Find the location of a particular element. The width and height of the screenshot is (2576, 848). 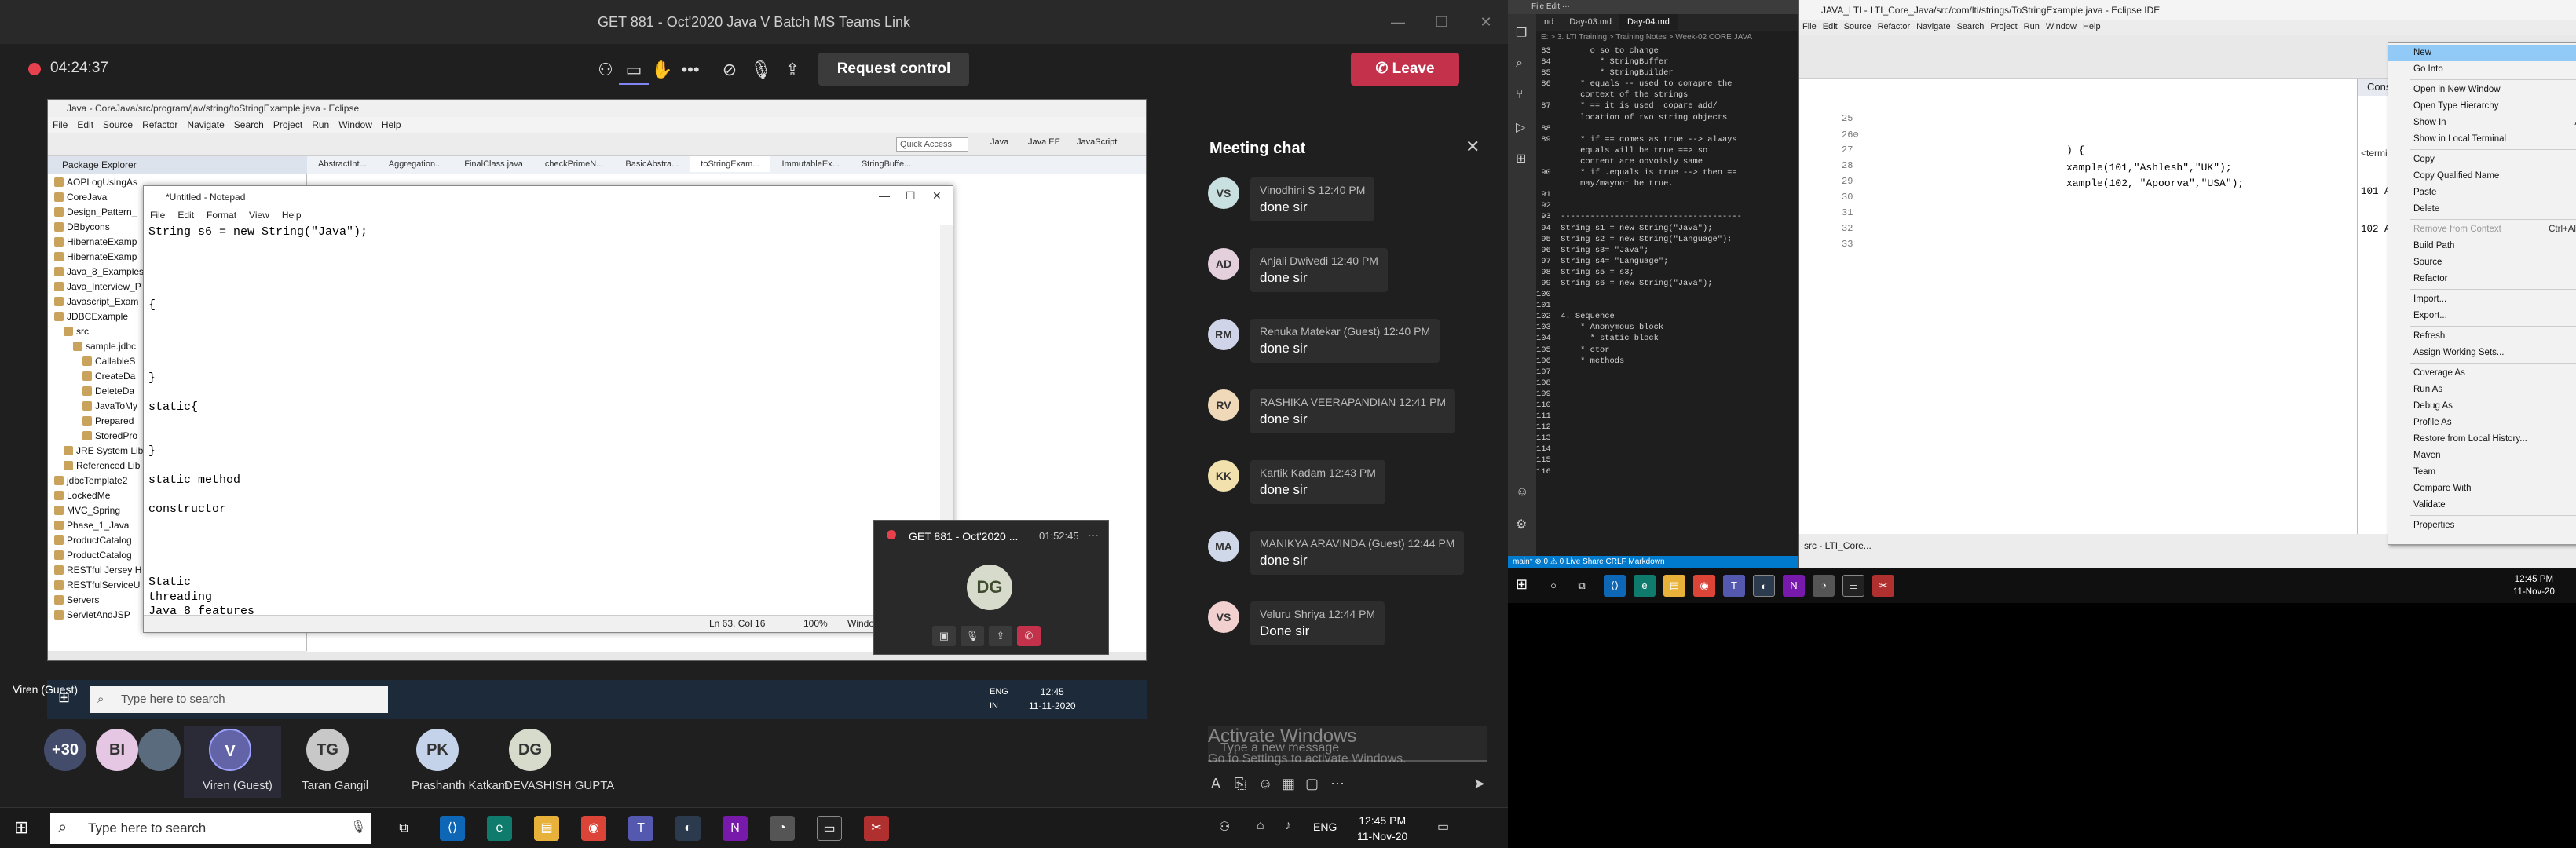

menu-item-open-in-new-window: Open in New Window is located at coordinates (2482, 90).